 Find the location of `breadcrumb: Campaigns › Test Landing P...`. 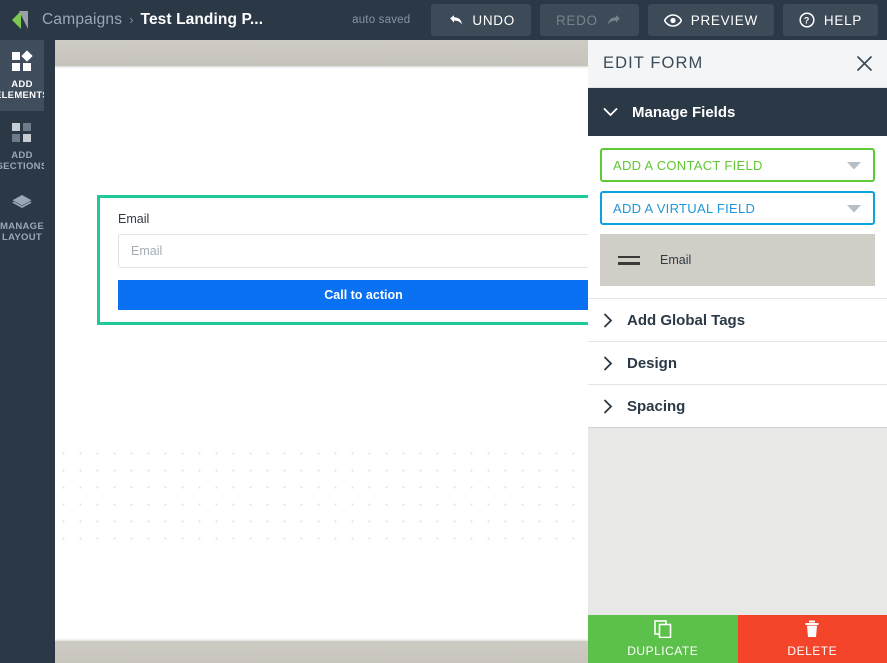

breadcrumb: Campaigns › Test Landing P... is located at coordinates (152, 20).